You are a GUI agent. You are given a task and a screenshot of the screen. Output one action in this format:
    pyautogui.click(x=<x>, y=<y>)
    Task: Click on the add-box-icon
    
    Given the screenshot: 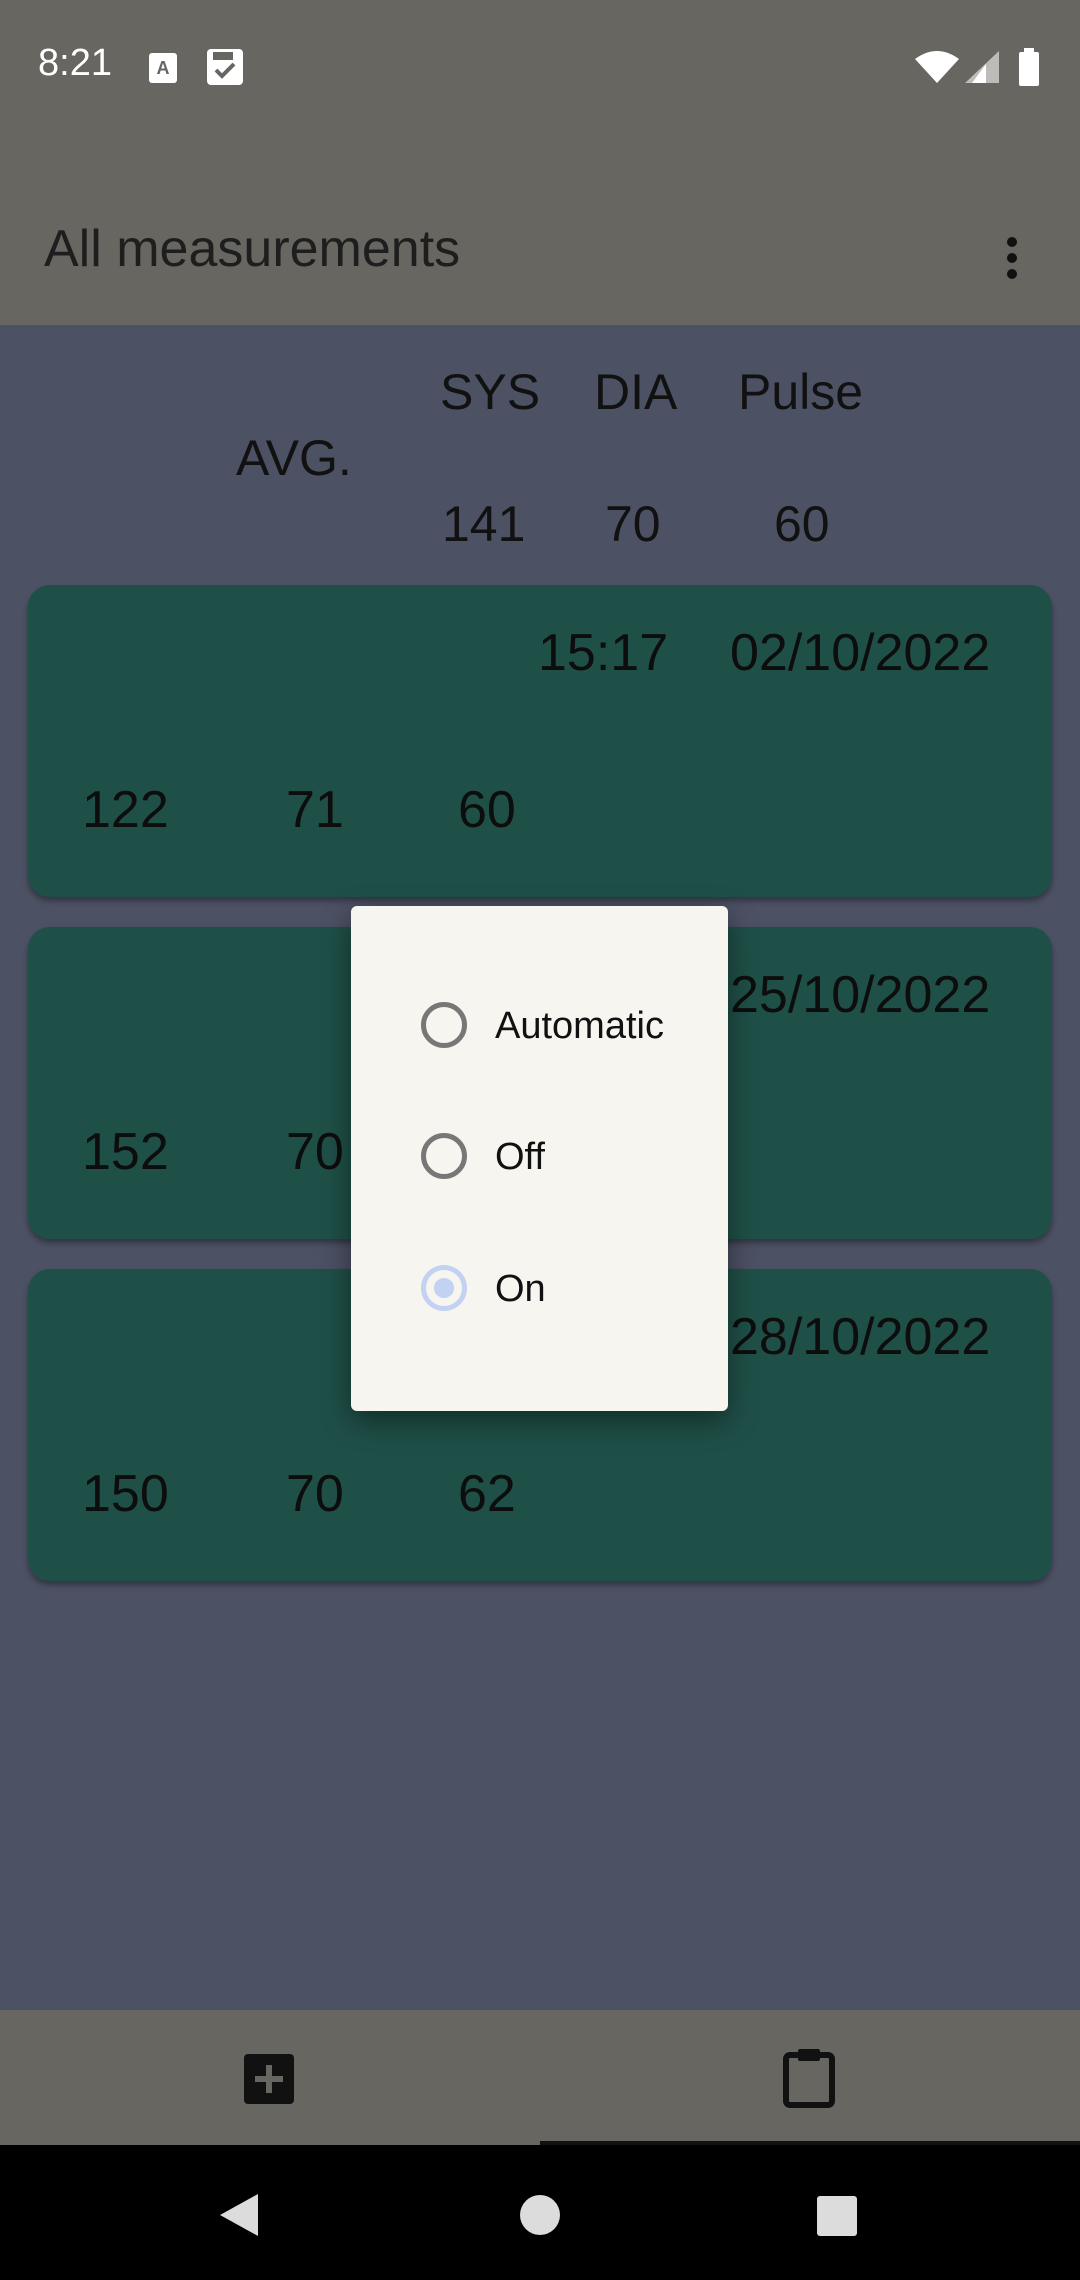 What is the action you would take?
    pyautogui.click(x=269, y=2079)
    